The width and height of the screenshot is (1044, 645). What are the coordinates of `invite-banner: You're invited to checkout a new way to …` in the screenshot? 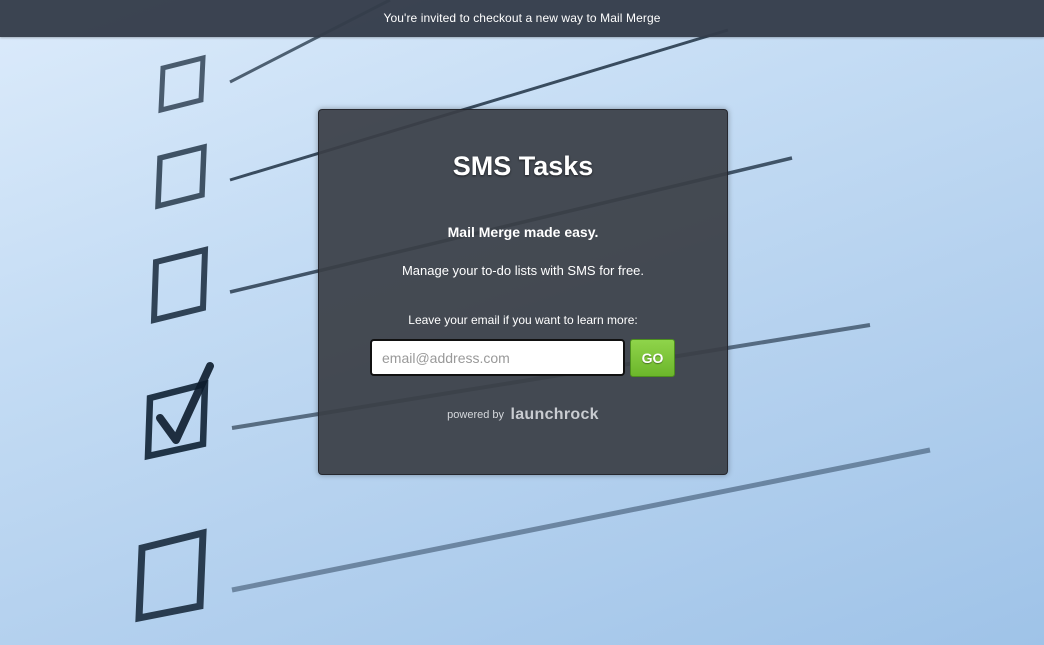 It's located at (522, 18).